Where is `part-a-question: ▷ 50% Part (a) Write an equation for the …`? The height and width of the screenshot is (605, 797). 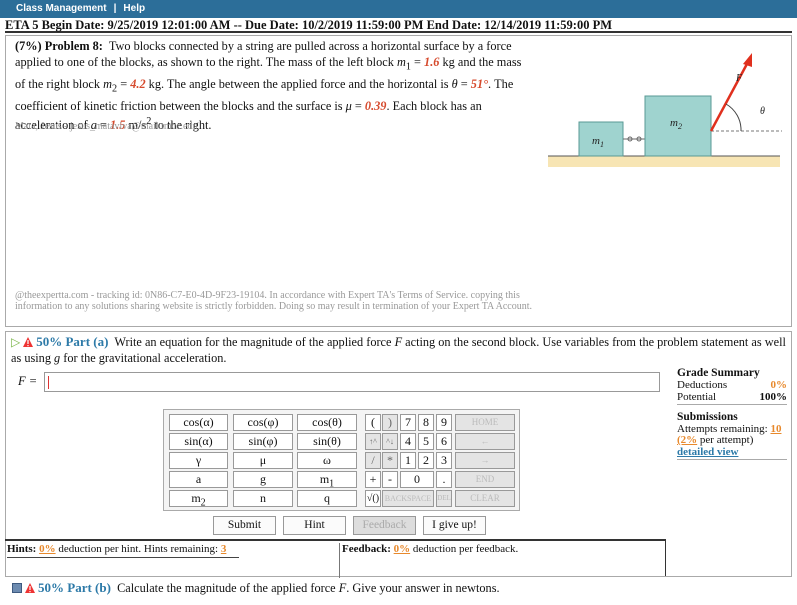 part-a-question: ▷ 50% Part (a) Write an equation for the … is located at coordinates (398, 349).